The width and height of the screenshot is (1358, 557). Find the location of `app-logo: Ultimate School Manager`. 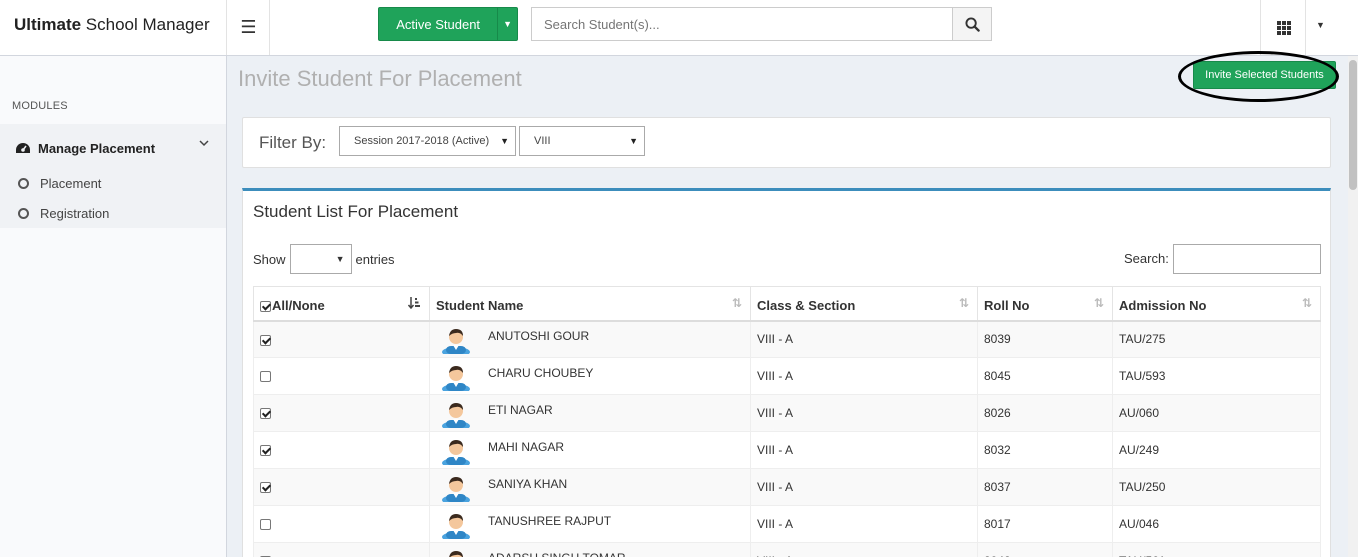

app-logo: Ultimate School Manager is located at coordinates (113, 27).